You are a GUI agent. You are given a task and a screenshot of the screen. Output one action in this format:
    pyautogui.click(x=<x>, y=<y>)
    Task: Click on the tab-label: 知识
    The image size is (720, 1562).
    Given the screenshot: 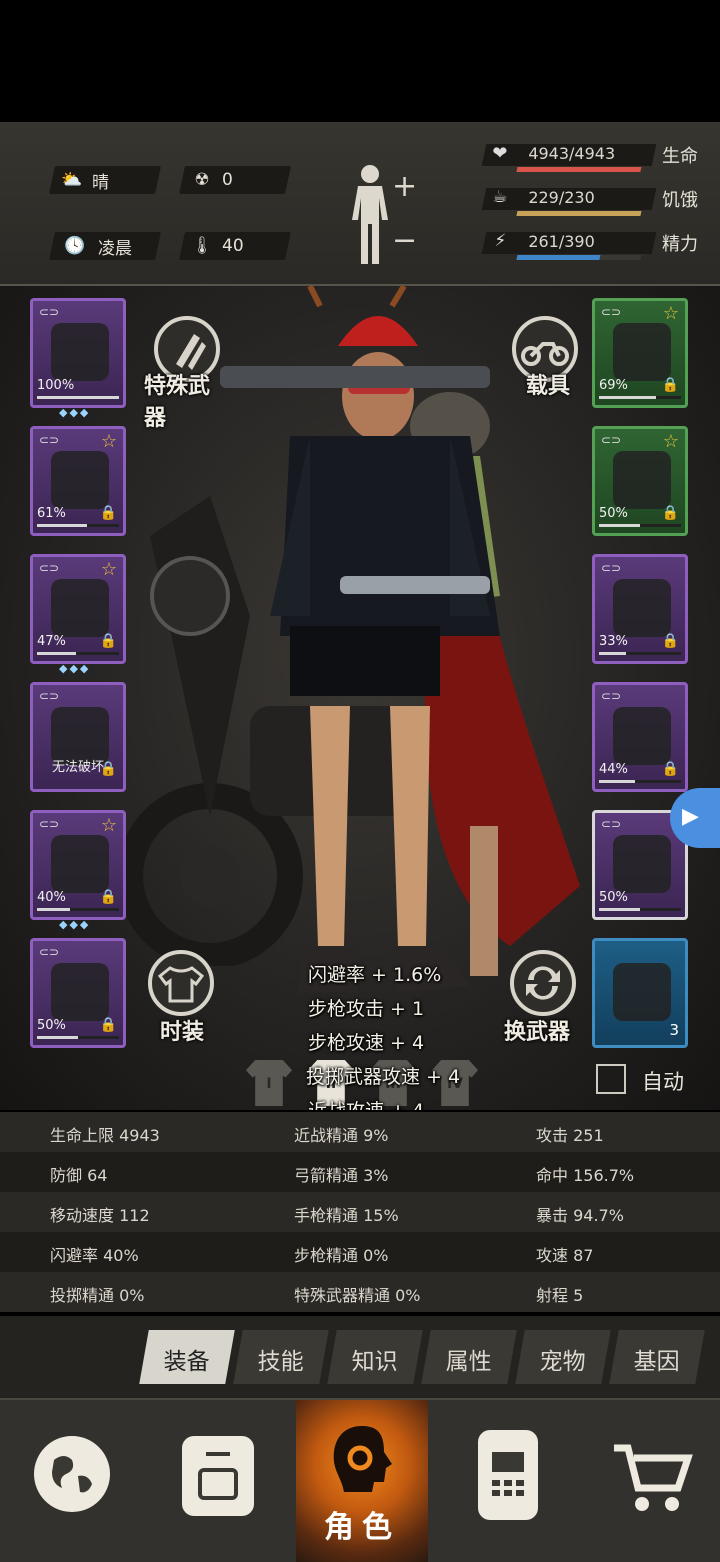 What is the action you would take?
    pyautogui.click(x=374, y=1362)
    